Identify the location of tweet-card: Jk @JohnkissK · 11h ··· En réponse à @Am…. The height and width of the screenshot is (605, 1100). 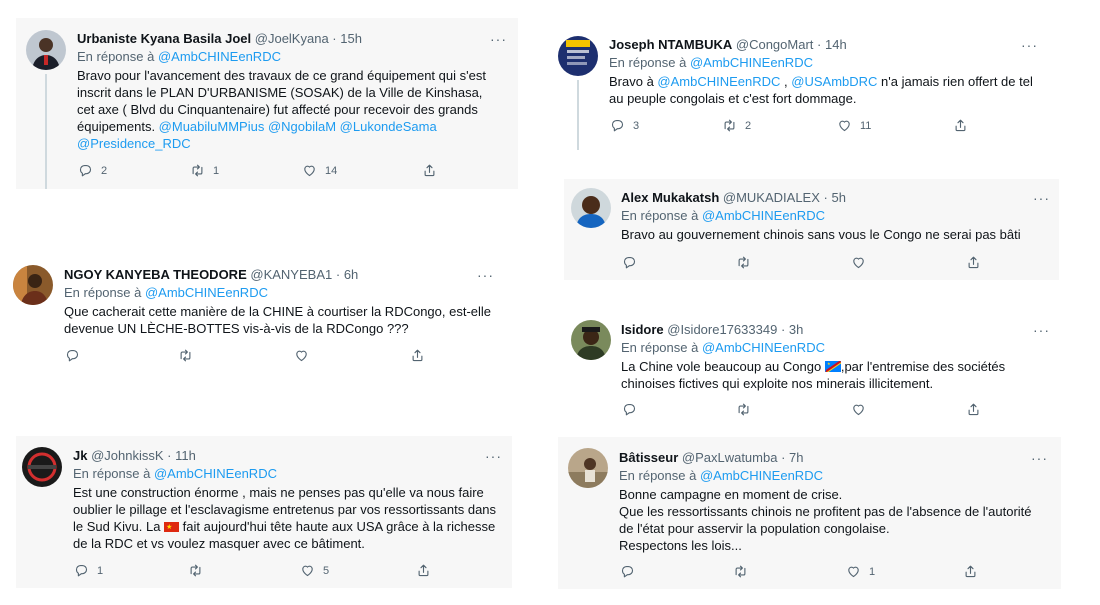
(264, 512).